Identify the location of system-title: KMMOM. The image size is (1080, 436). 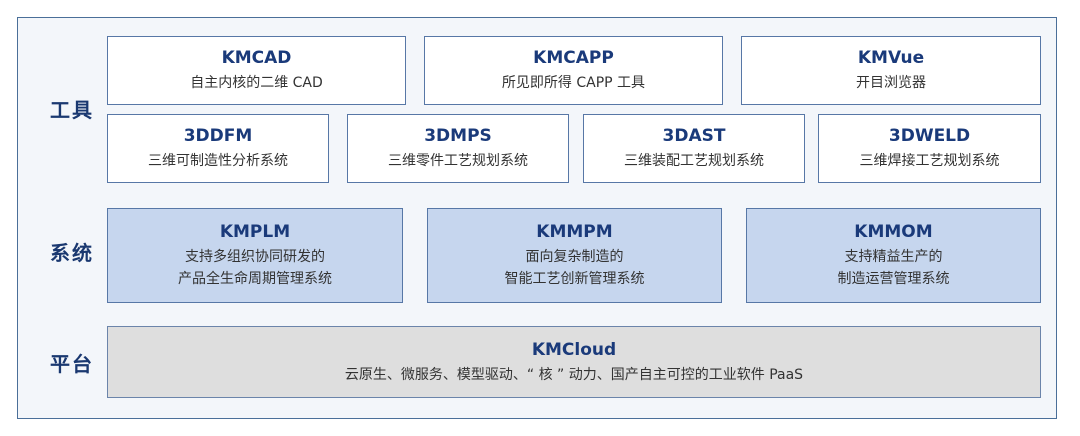
(893, 232).